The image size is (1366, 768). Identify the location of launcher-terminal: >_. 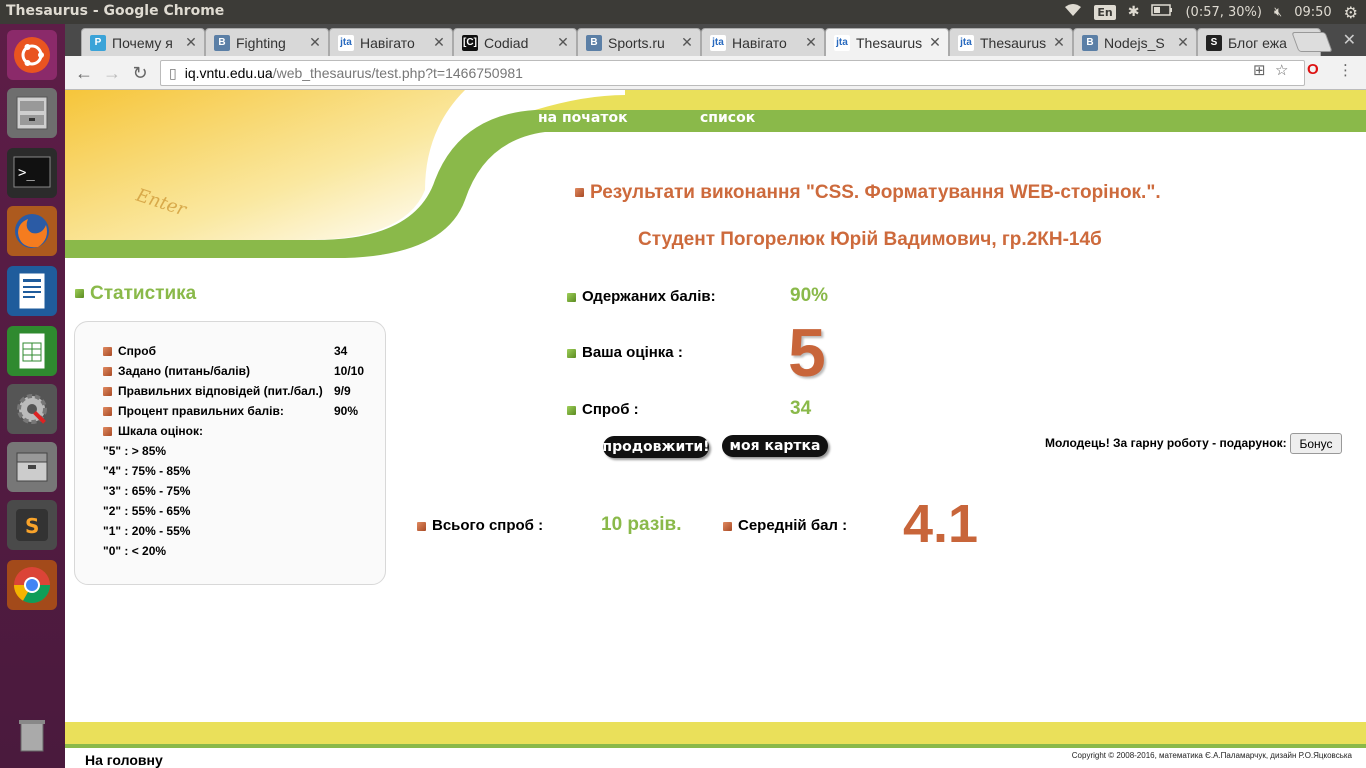
(32, 173).